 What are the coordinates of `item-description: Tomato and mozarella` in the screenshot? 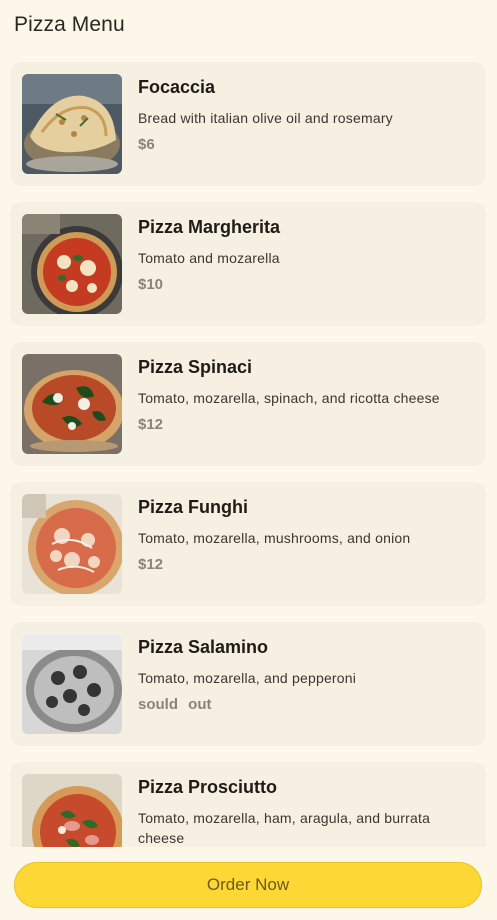 It's located at (209, 258).